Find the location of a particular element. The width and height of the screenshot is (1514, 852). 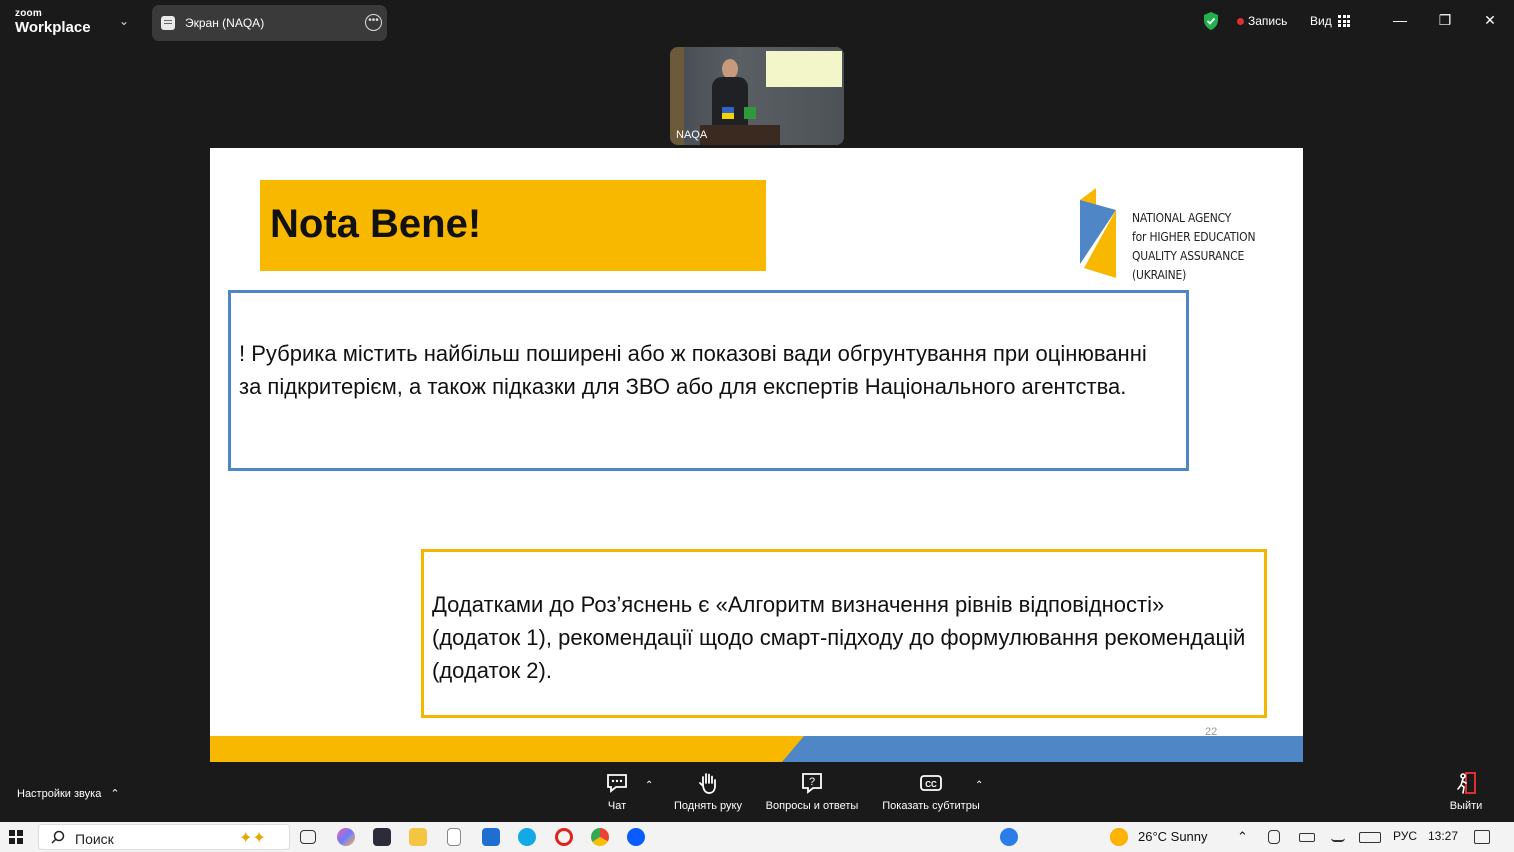

footer-stripe-blue is located at coordinates (1042, 749).